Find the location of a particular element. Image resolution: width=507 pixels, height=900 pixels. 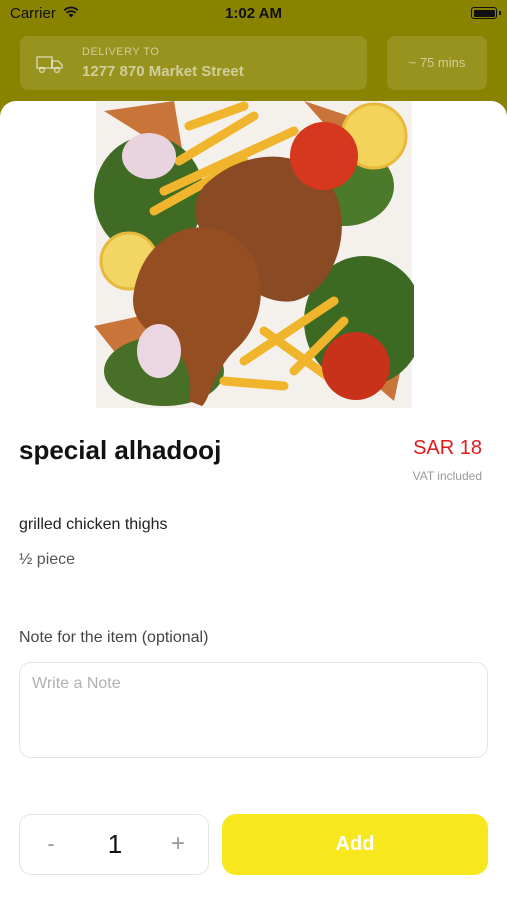

increase-quantity-button: + is located at coordinates (178, 845).